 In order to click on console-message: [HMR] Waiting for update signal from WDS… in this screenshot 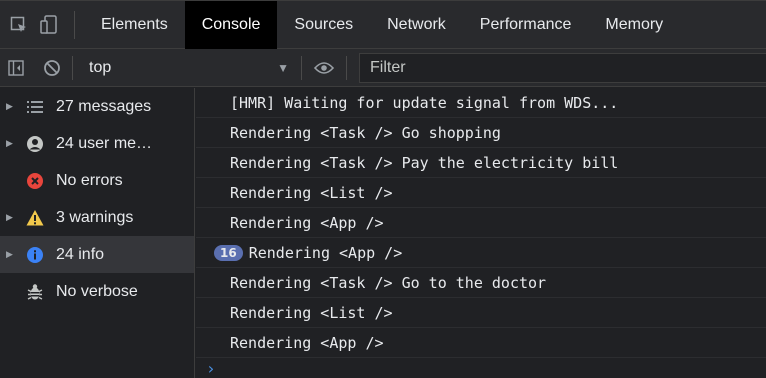, I will do `click(481, 103)`.